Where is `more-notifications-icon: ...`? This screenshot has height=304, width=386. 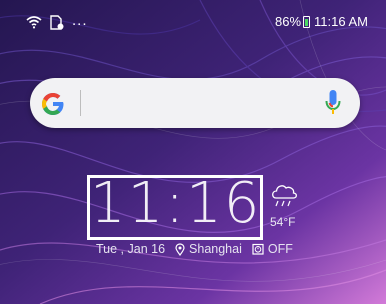
more-notifications-icon: ... is located at coordinates (80, 20).